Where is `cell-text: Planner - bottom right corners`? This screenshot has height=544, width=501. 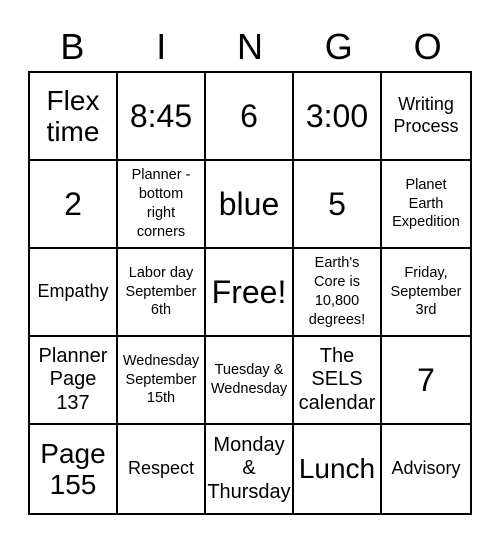 cell-text: Planner - bottom right corners is located at coordinates (161, 203).